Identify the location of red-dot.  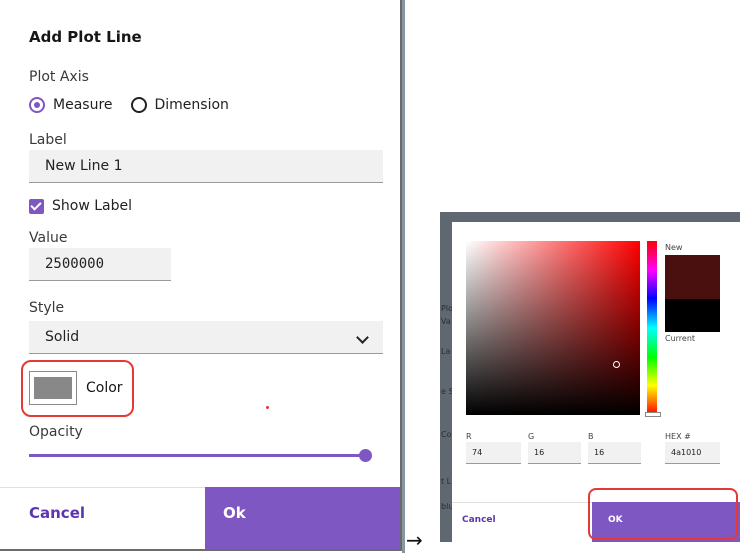
(267, 407).